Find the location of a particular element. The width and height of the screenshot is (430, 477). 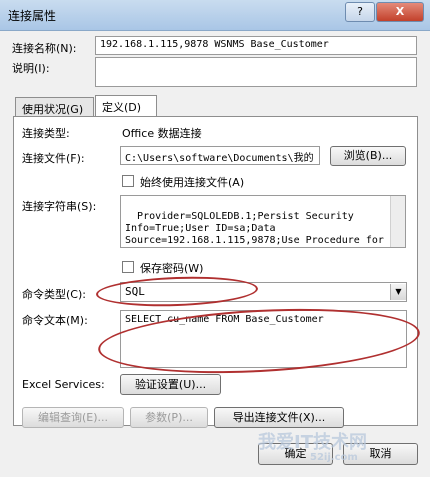

close-icon: X is located at coordinates (400, 11).